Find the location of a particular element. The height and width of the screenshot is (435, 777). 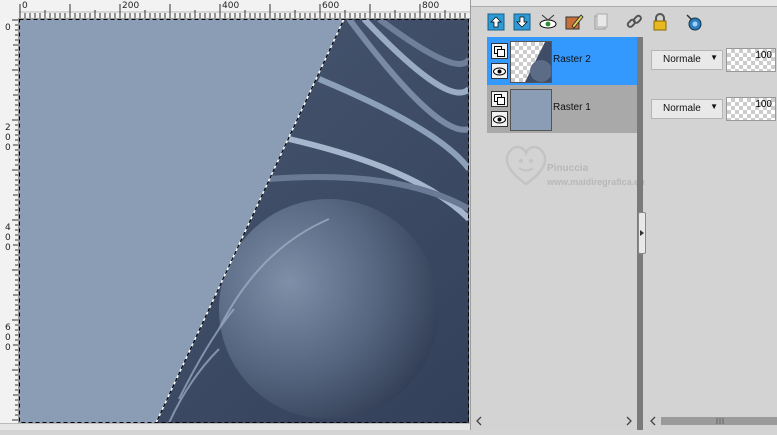

horizontal-ruler: 0 200 400 600 800 is located at coordinates (235, 9).